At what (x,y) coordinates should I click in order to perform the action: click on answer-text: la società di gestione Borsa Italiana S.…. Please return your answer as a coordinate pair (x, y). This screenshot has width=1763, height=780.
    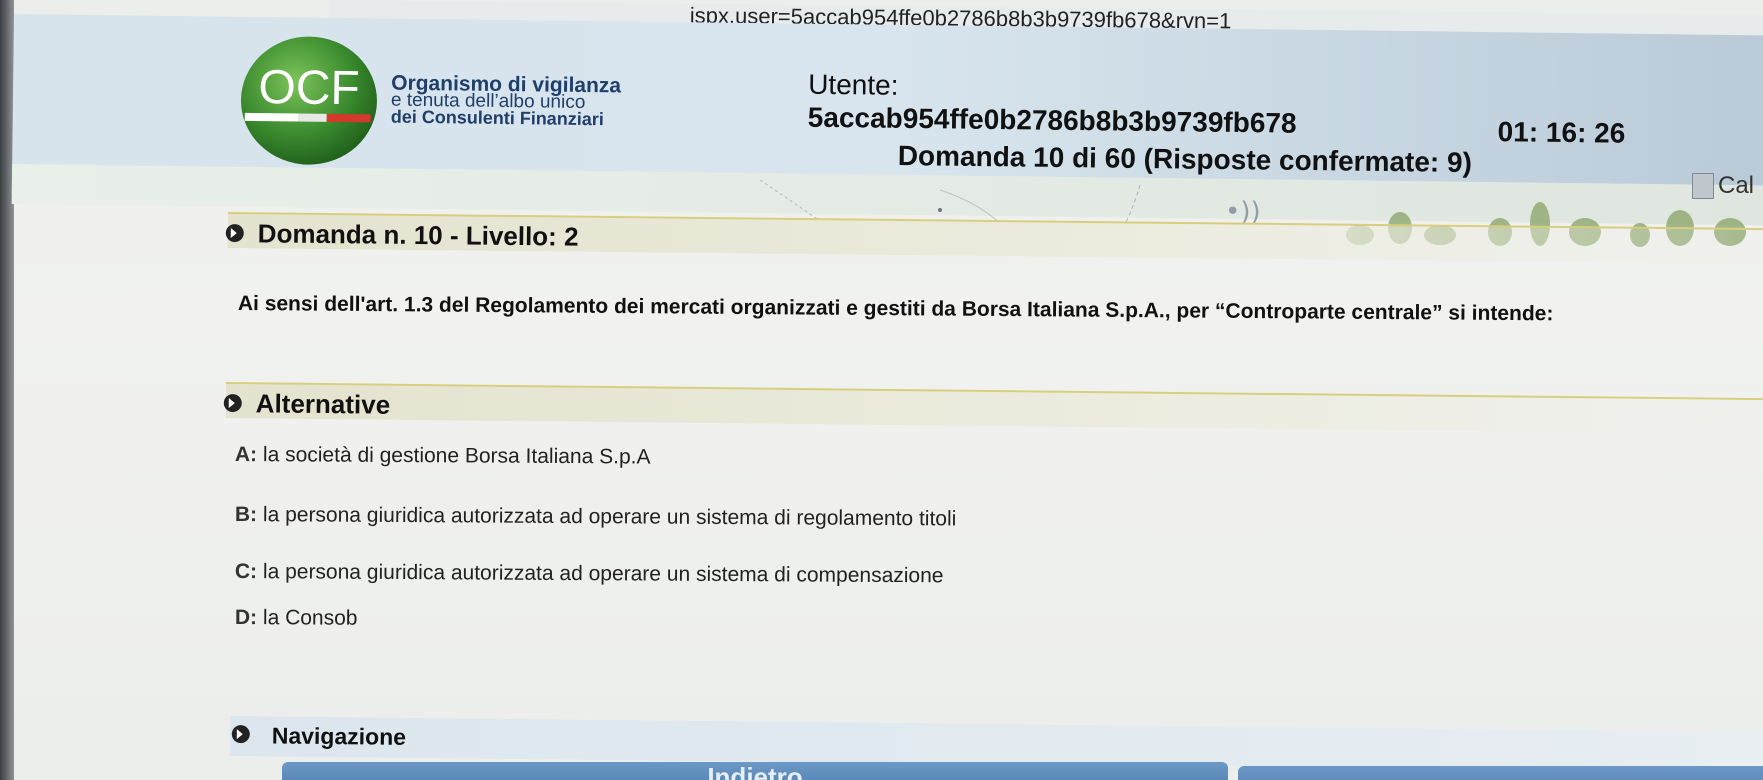
    Looking at the image, I should click on (456, 456).